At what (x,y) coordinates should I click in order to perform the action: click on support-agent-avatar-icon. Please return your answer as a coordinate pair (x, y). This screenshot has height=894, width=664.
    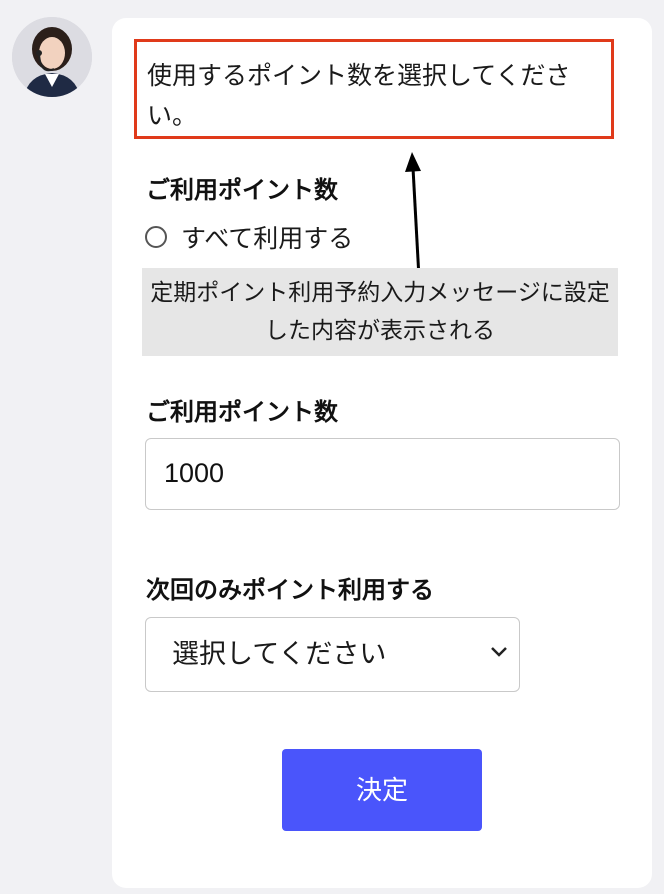
    Looking at the image, I should click on (52, 57).